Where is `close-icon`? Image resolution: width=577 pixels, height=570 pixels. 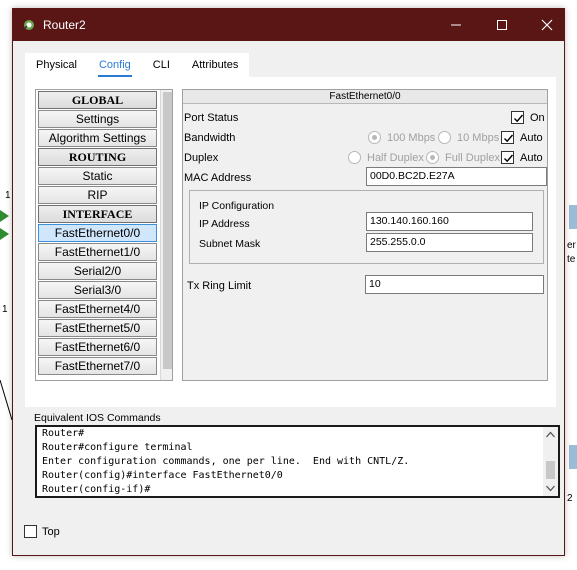
close-icon is located at coordinates (547, 25).